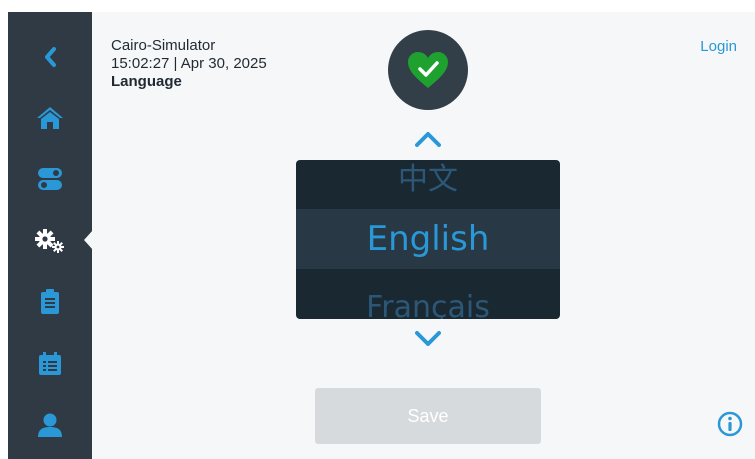 This screenshot has width=755, height=459. I want to click on sidebar-item-schedule, so click(50, 364).